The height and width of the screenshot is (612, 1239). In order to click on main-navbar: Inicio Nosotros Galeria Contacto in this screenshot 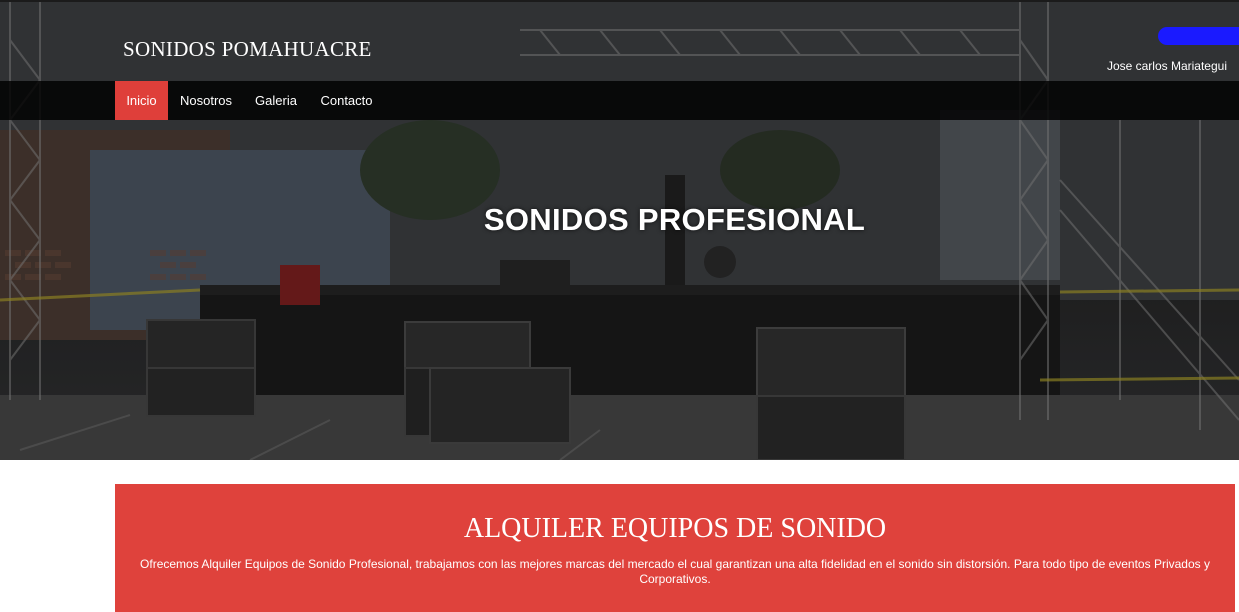, I will do `click(619, 100)`.